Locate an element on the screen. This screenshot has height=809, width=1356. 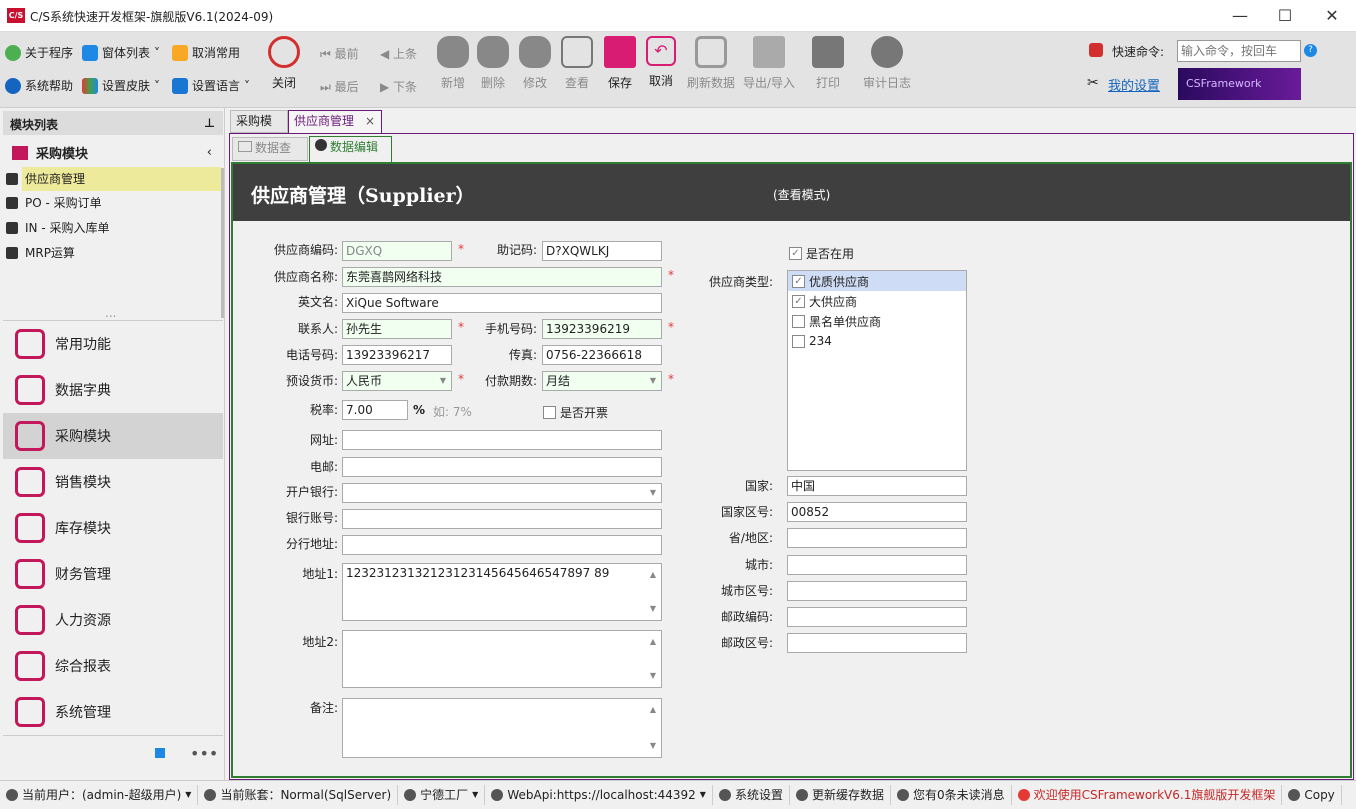
branch-field is located at coordinates (502, 545).